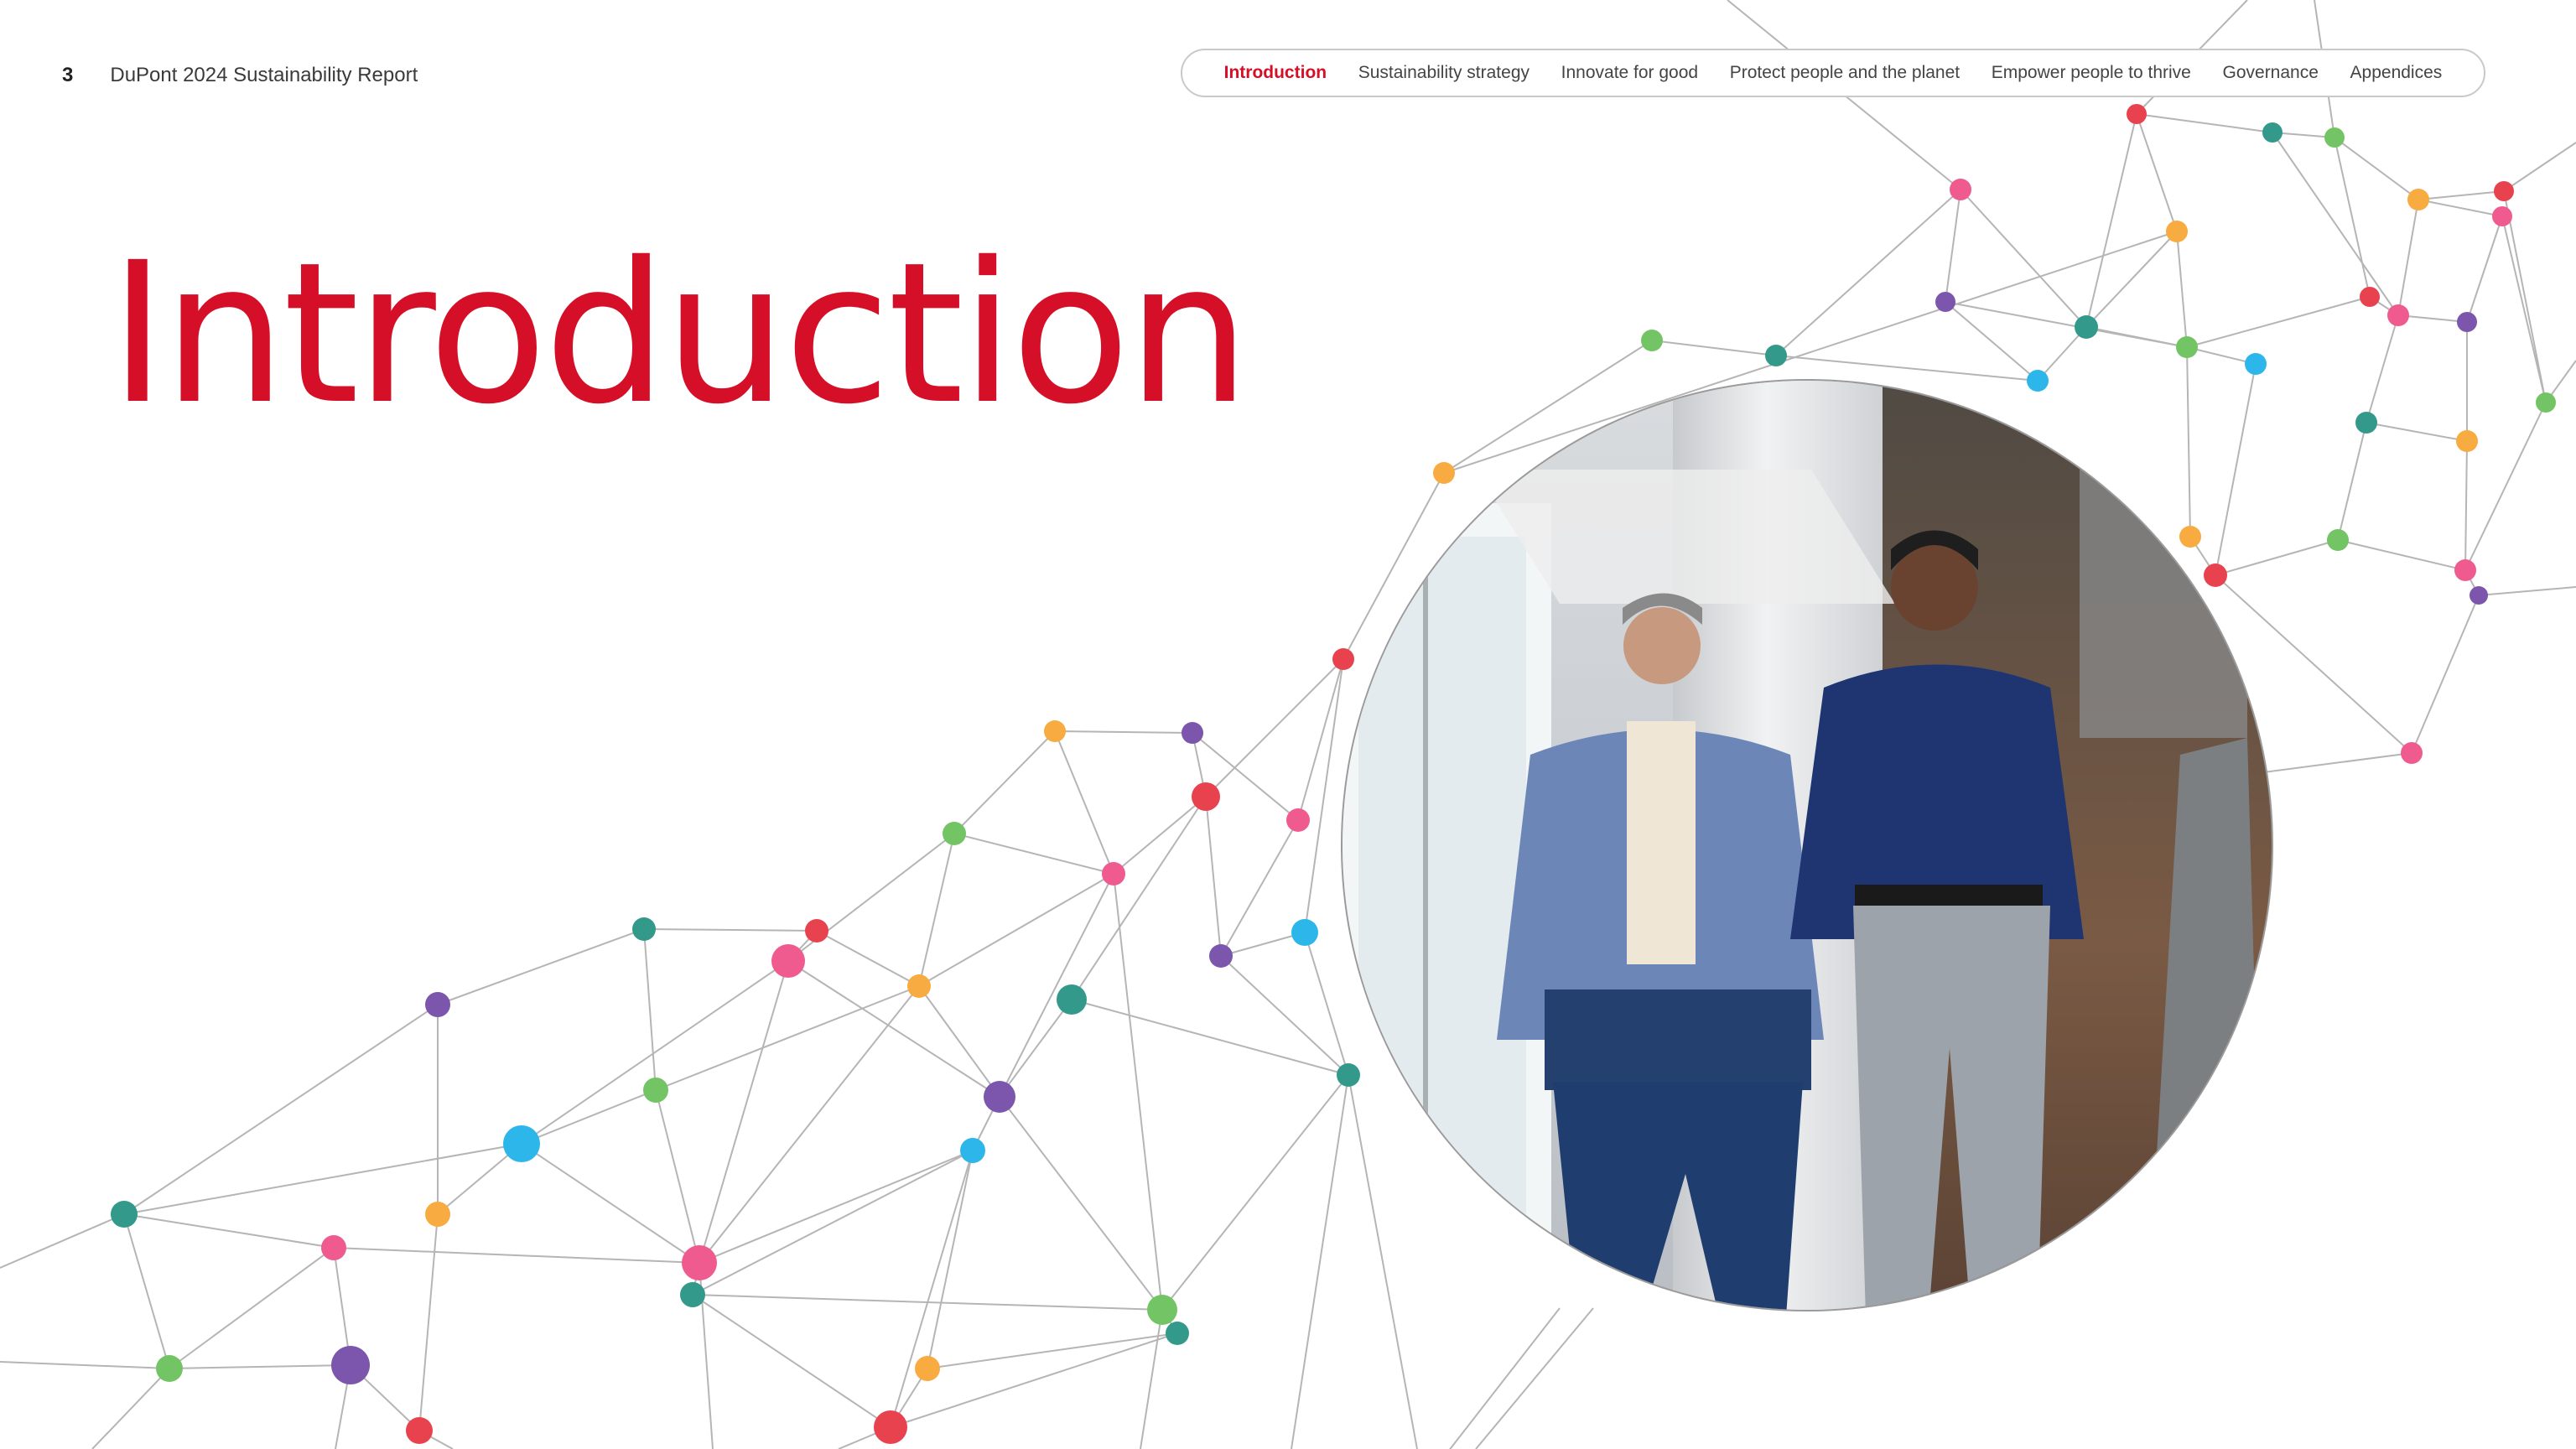 The width and height of the screenshot is (2576, 1449). What do you see at coordinates (1629, 73) in the screenshot?
I see `nav-innovate-for-good: Innovate for good` at bounding box center [1629, 73].